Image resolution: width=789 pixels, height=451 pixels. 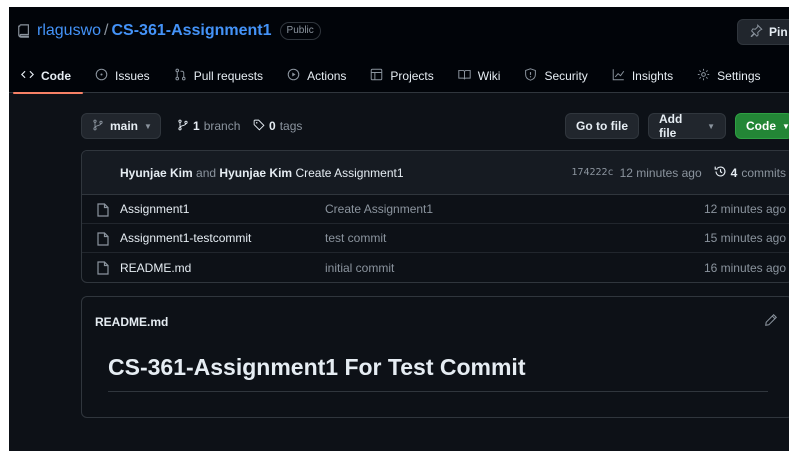 I want to click on file-commit-message: initial commit, so click(x=359, y=268).